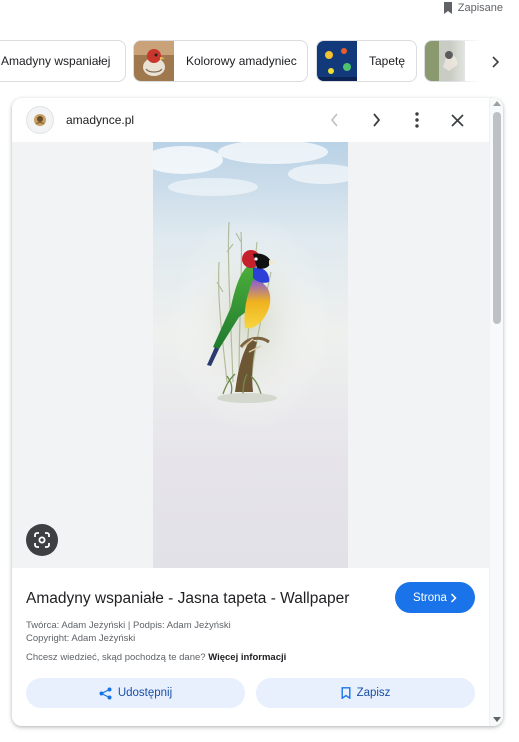 The height and width of the screenshot is (742, 519). I want to click on previous-button, so click(335, 120).